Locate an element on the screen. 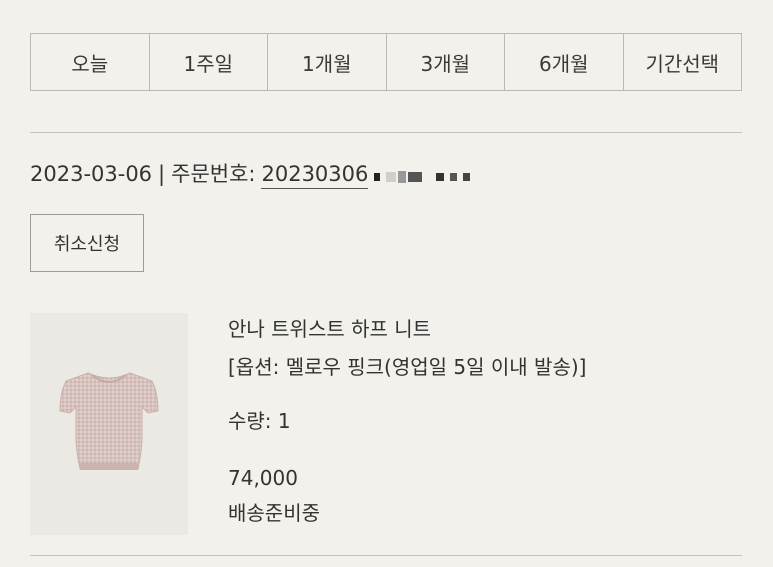  product-quantity: 수량: 1 is located at coordinates (259, 421).